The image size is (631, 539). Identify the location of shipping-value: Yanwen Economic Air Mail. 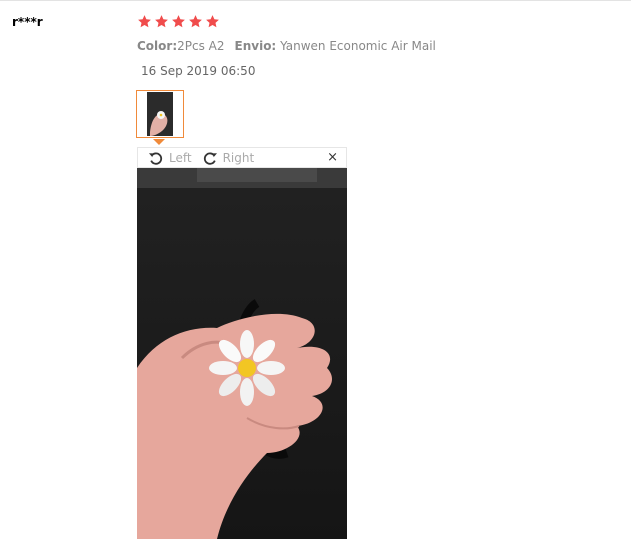
(358, 46).